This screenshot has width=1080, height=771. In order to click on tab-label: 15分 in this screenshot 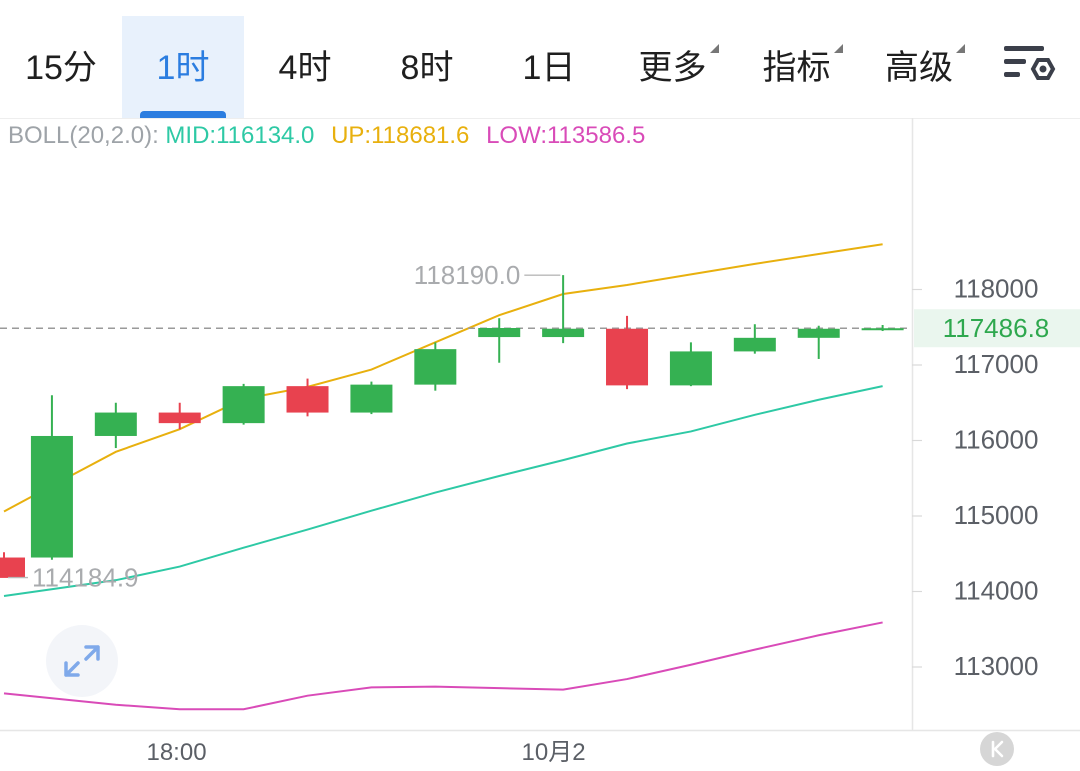, I will do `click(61, 68)`.